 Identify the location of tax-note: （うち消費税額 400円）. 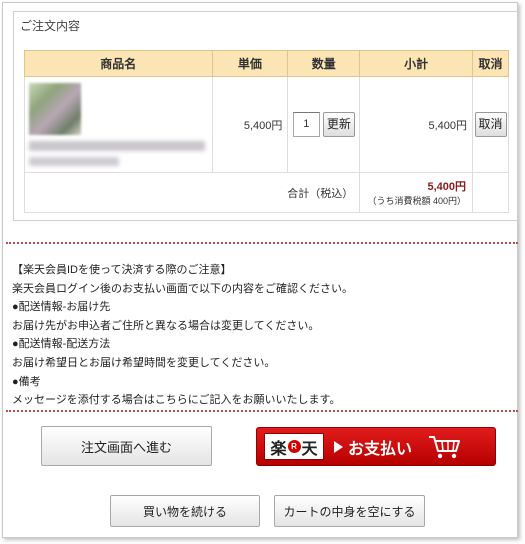
(417, 201).